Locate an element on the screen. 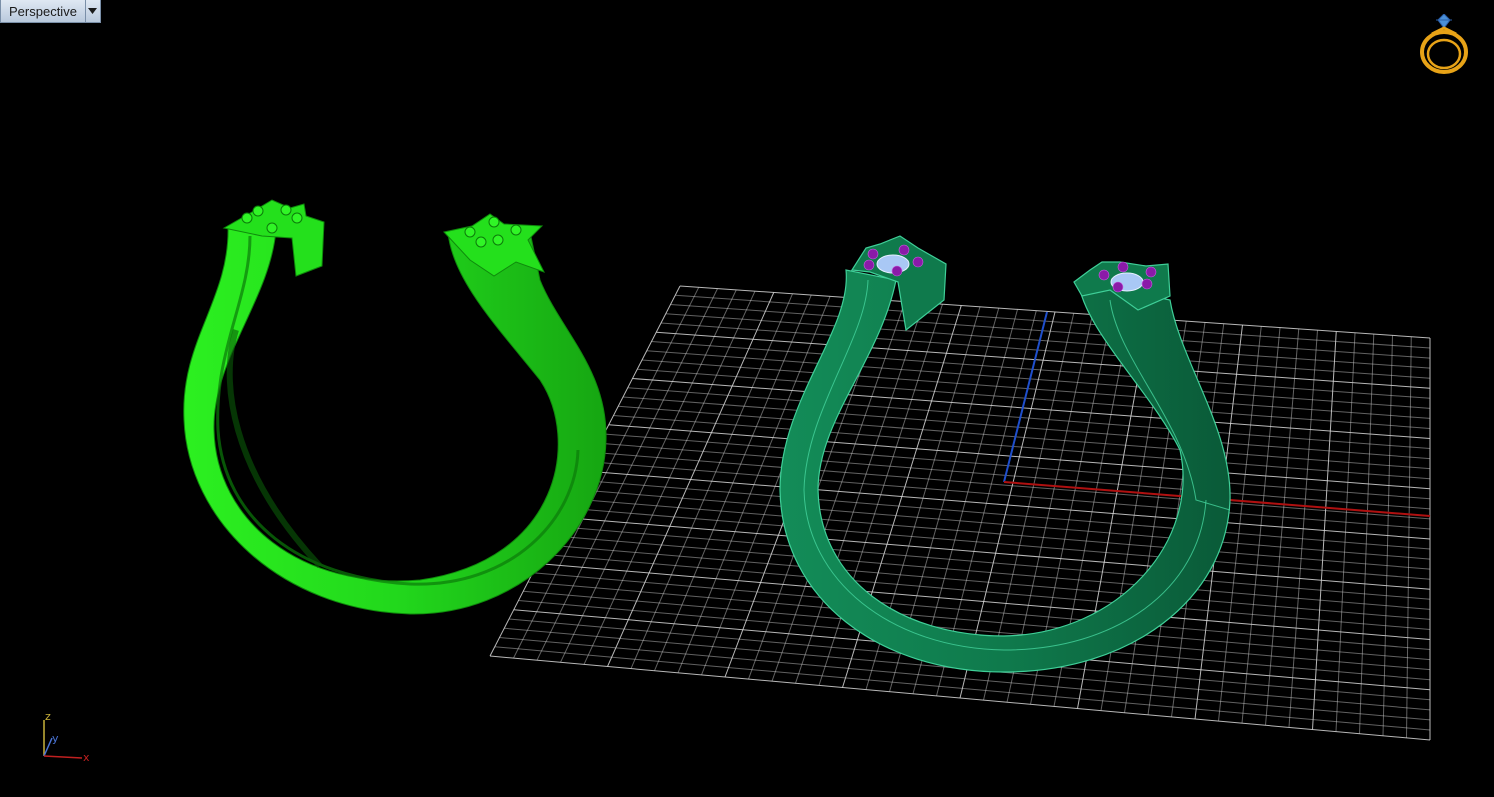 Image resolution: width=1494 pixels, height=797 pixels. axis-y-label: y is located at coordinates (55, 738).